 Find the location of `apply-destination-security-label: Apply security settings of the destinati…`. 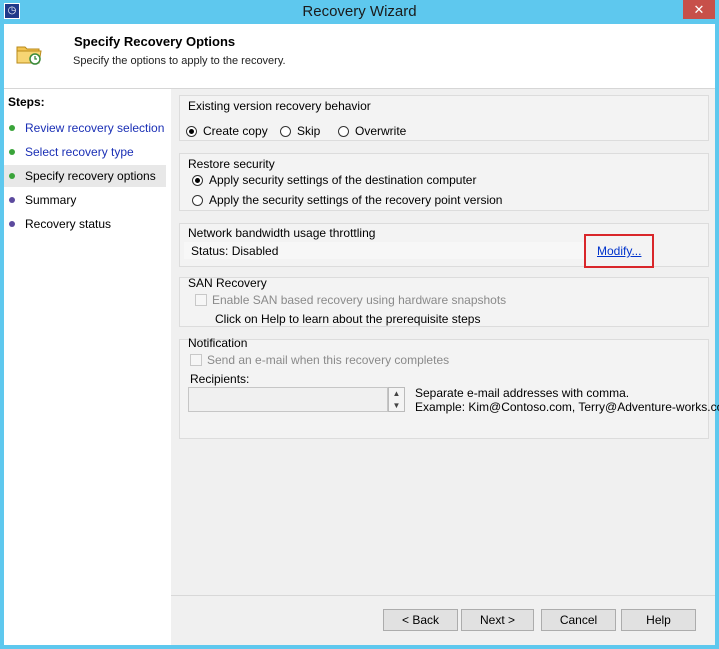

apply-destination-security-label: Apply security settings of the destinati… is located at coordinates (342, 180).